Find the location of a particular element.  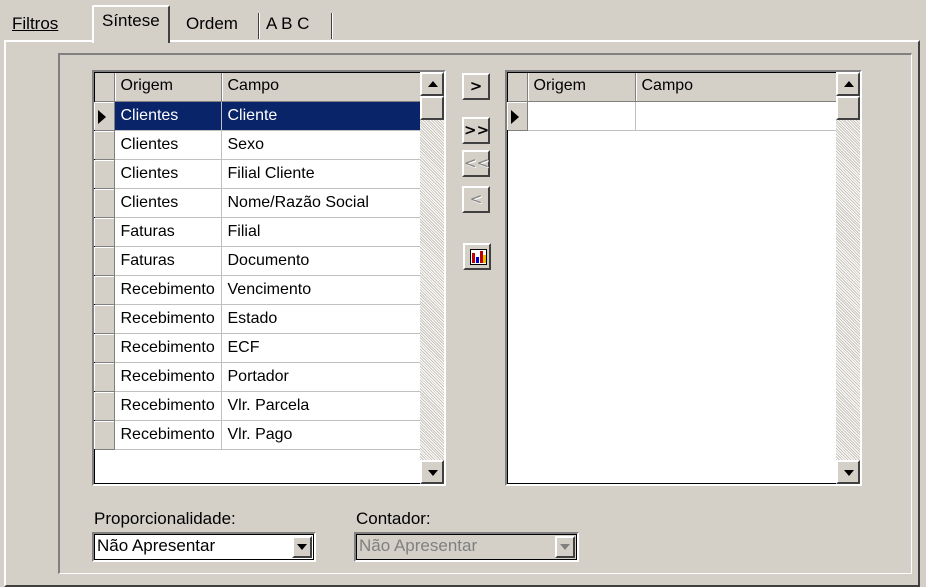

chart-icon is located at coordinates (478, 257).